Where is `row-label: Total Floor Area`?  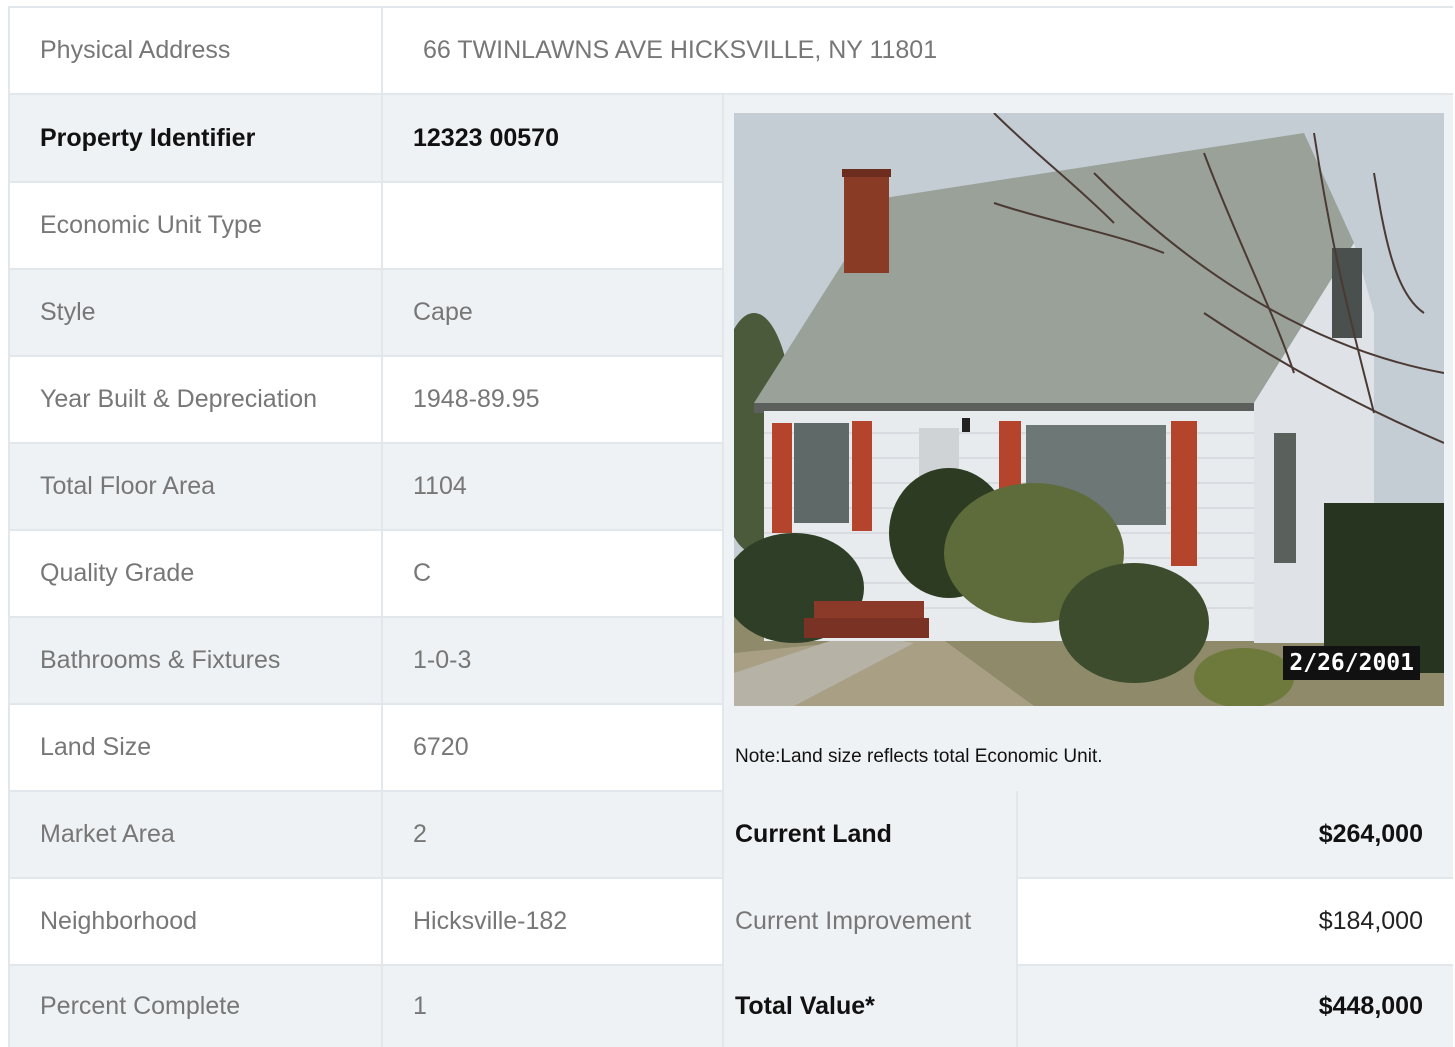
row-label: Total Floor Area is located at coordinates (128, 485).